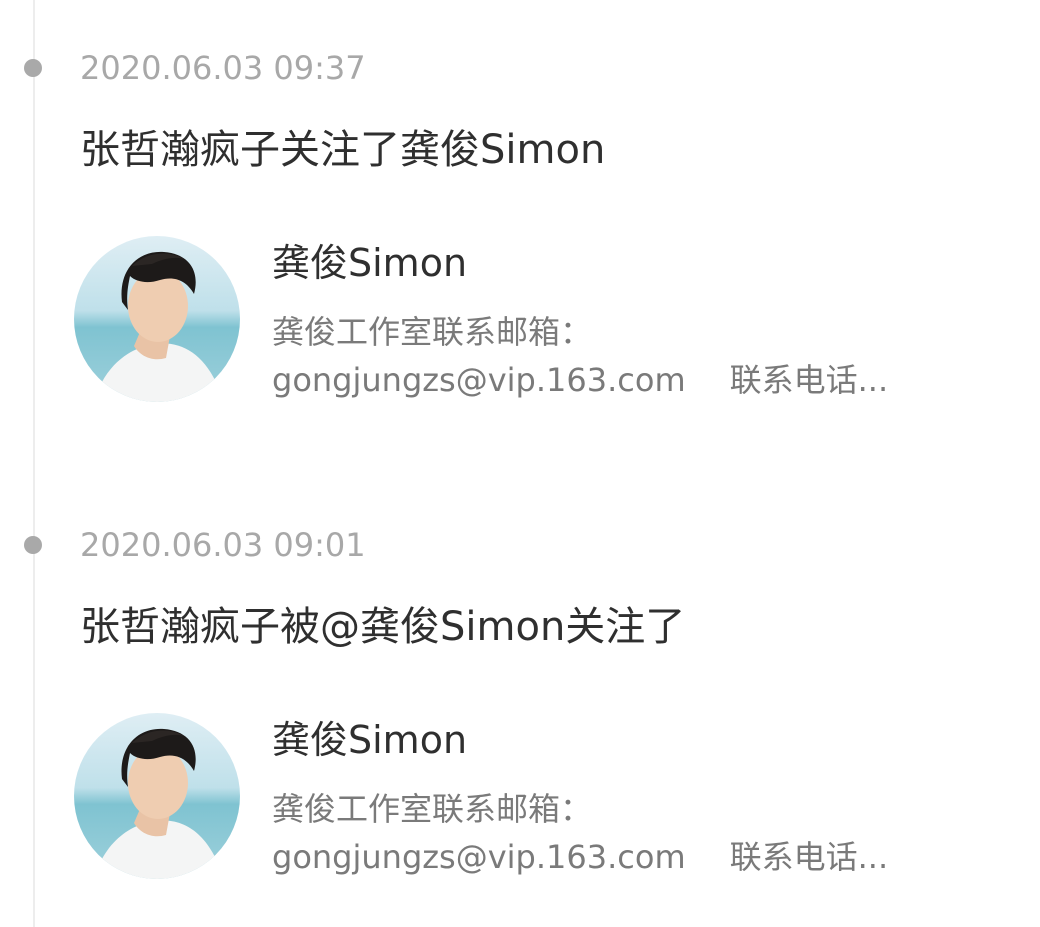 The width and height of the screenshot is (1040, 927). Describe the element at coordinates (342, 150) in the screenshot. I see `activity-text: 张哲瀚疯子关注了龚俊Simon` at that location.